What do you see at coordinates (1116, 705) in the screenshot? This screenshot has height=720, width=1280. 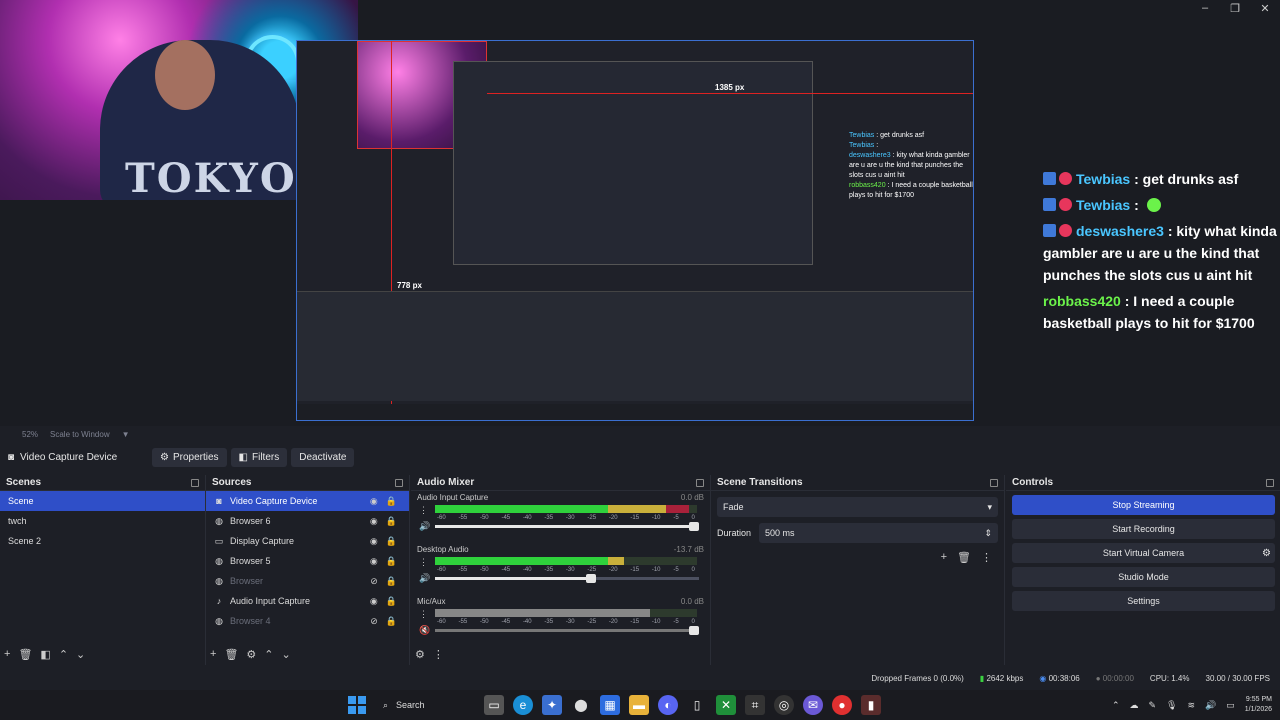 I see `chevron-up-icon: ⌃` at bounding box center [1116, 705].